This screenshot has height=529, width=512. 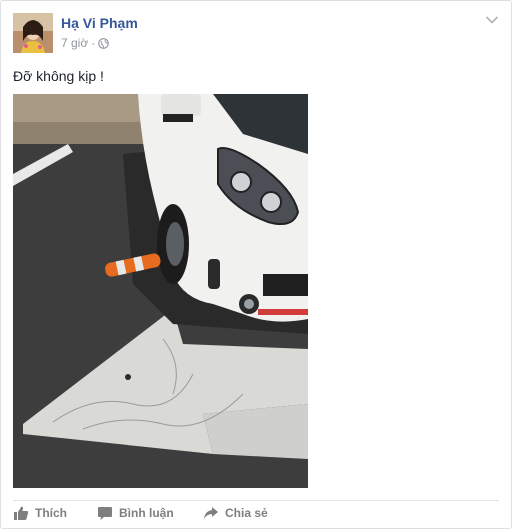 What do you see at coordinates (99, 23) in the screenshot?
I see `author-name: Hạ Vi Phạm` at bounding box center [99, 23].